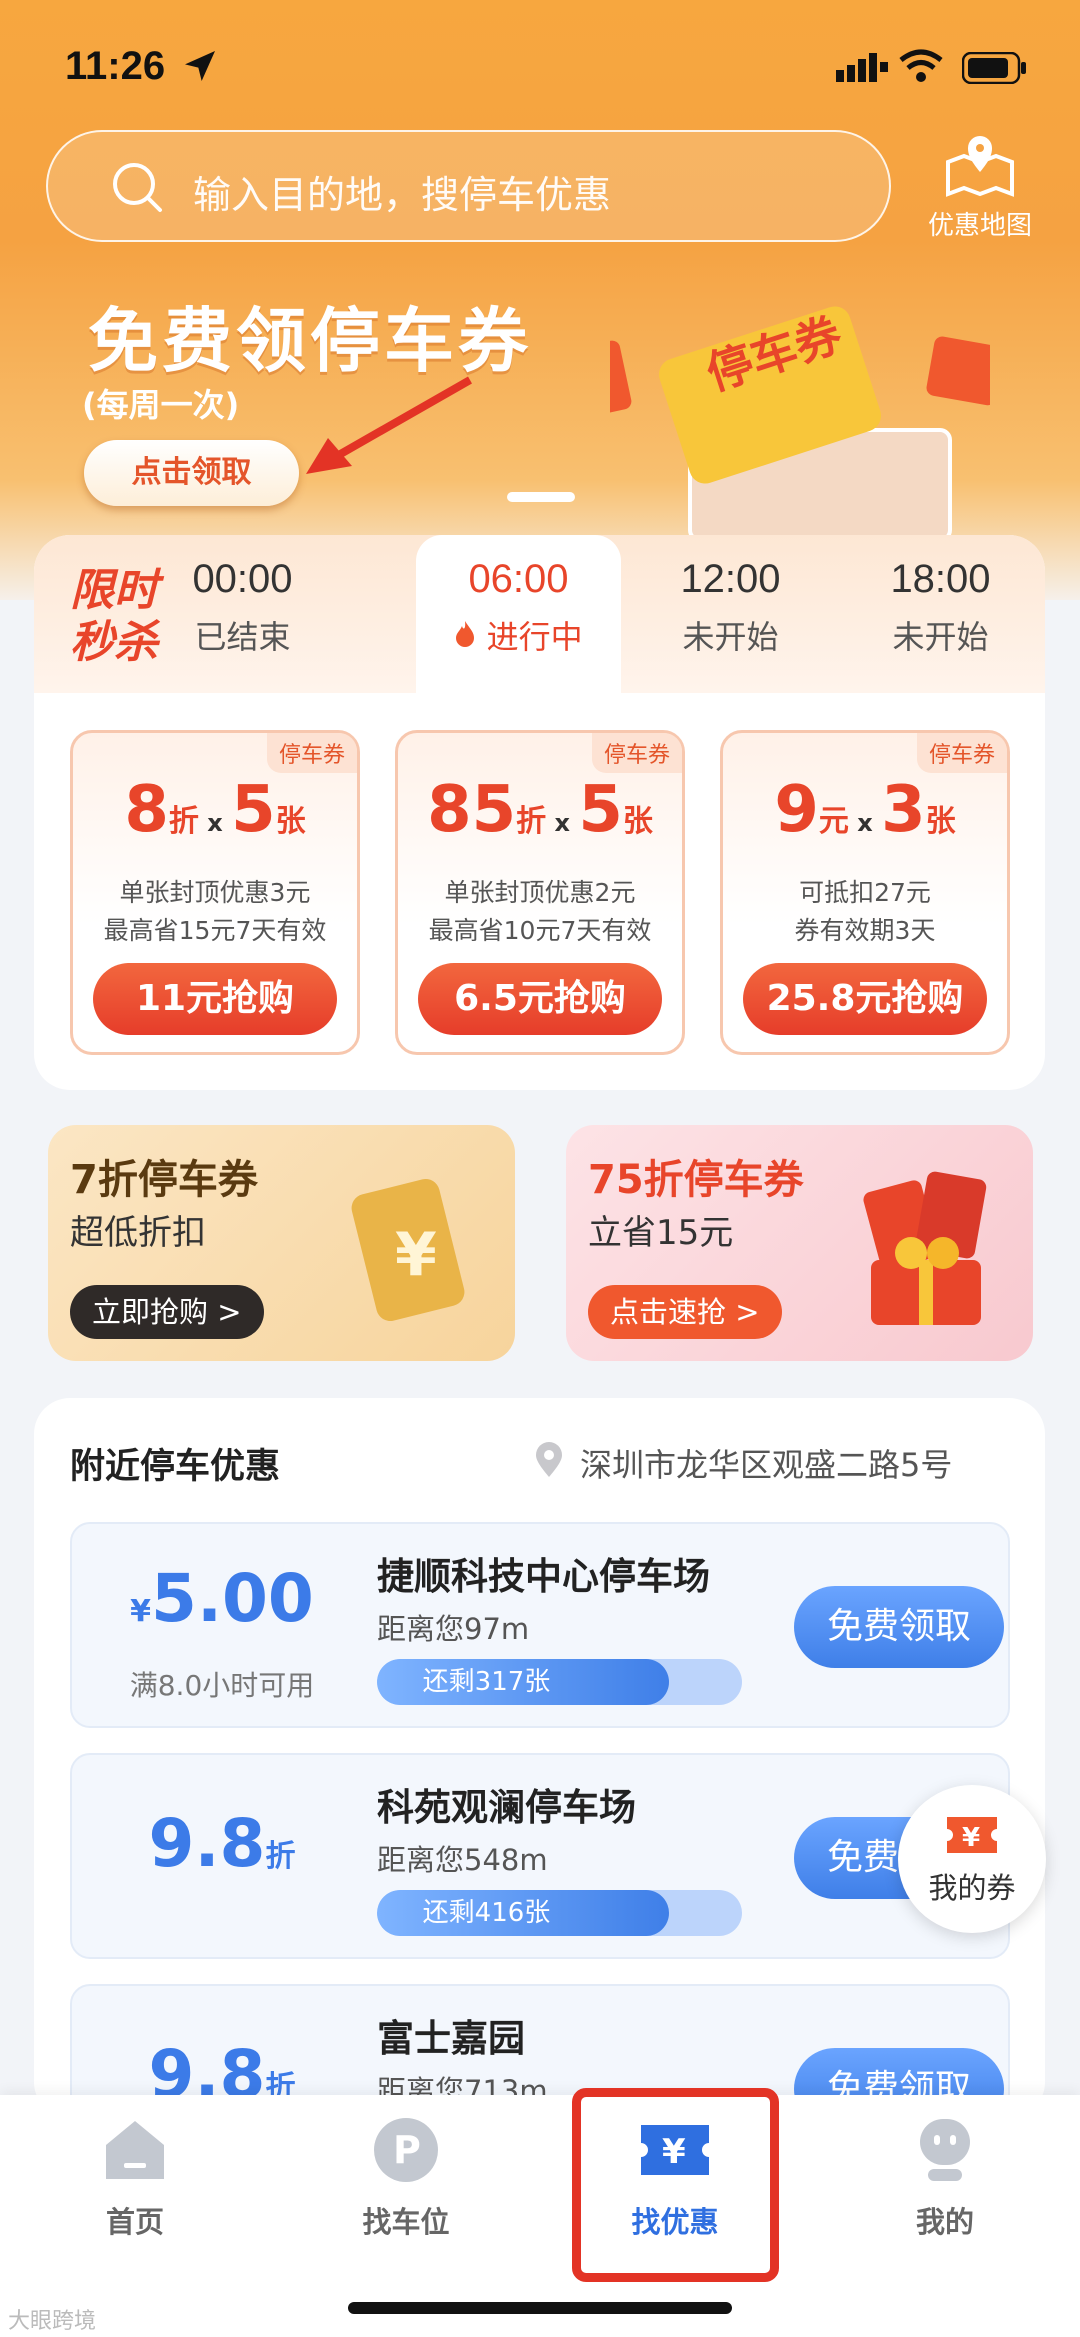  What do you see at coordinates (506, 1807) in the screenshot?
I see `lot-name: 科苑观澜停车场` at bounding box center [506, 1807].